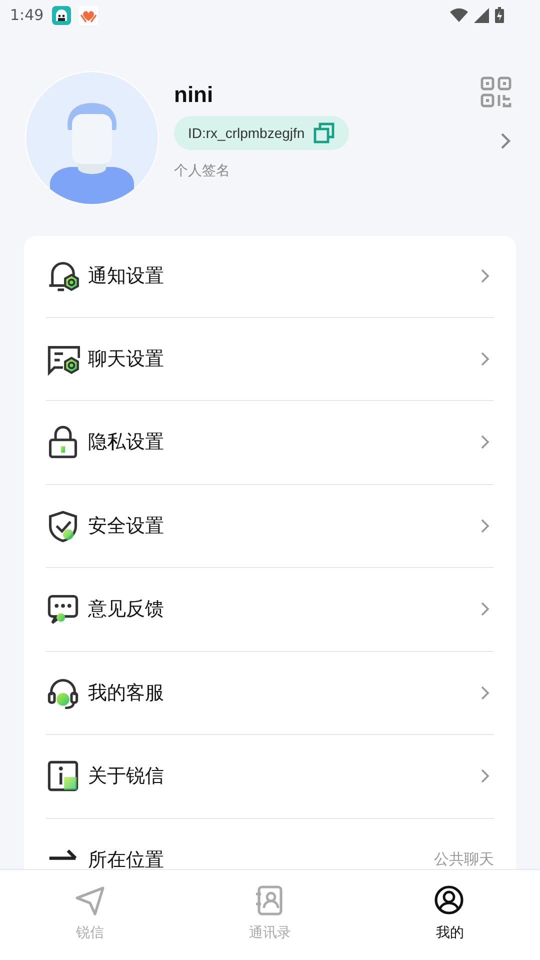  Describe the element at coordinates (270, 693) in the screenshot. I see `settings-row: 我的客服` at that location.